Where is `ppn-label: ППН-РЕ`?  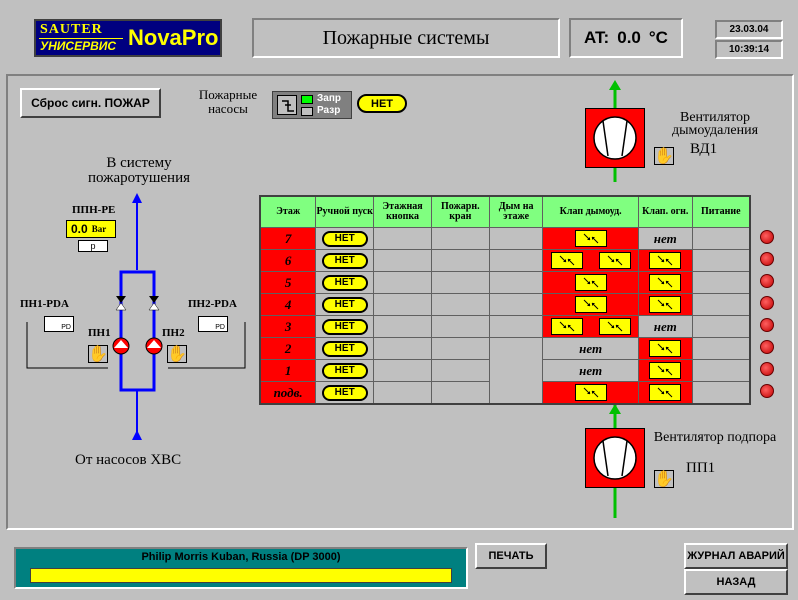
ppn-label: ППН-РЕ is located at coordinates (94, 210).